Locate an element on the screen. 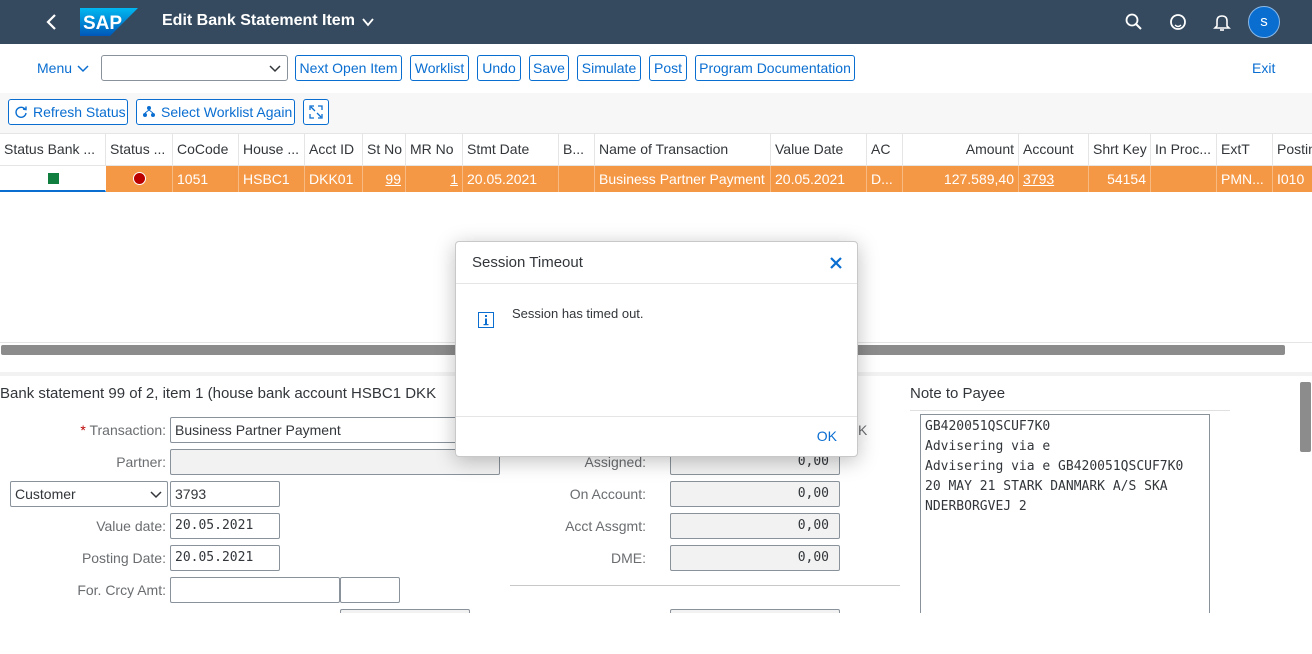 This screenshot has width=1312, height=654. refresh-status-label: Refresh Status is located at coordinates (79, 112).